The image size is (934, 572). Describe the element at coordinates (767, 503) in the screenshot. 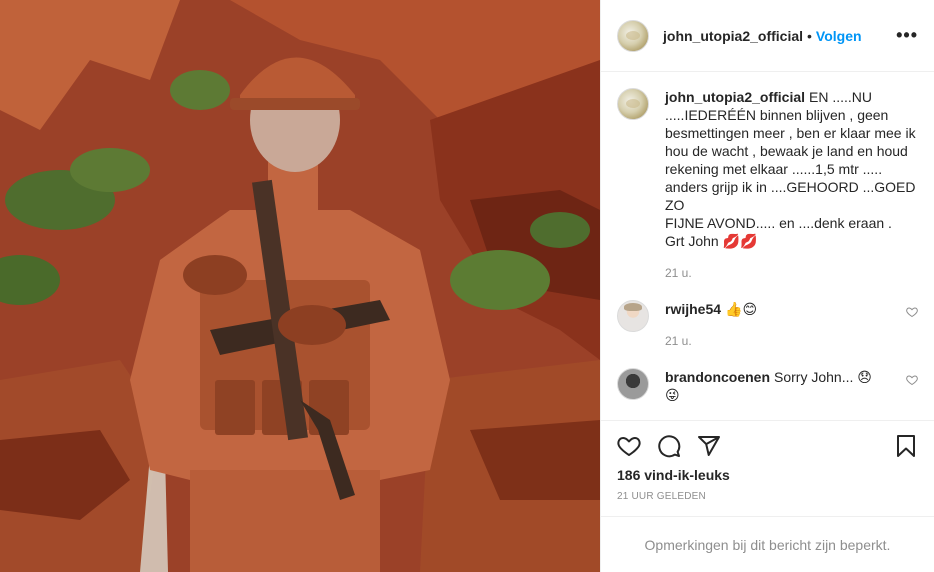

I see `post-timestamp: 21 UUR GELEDEN` at that location.